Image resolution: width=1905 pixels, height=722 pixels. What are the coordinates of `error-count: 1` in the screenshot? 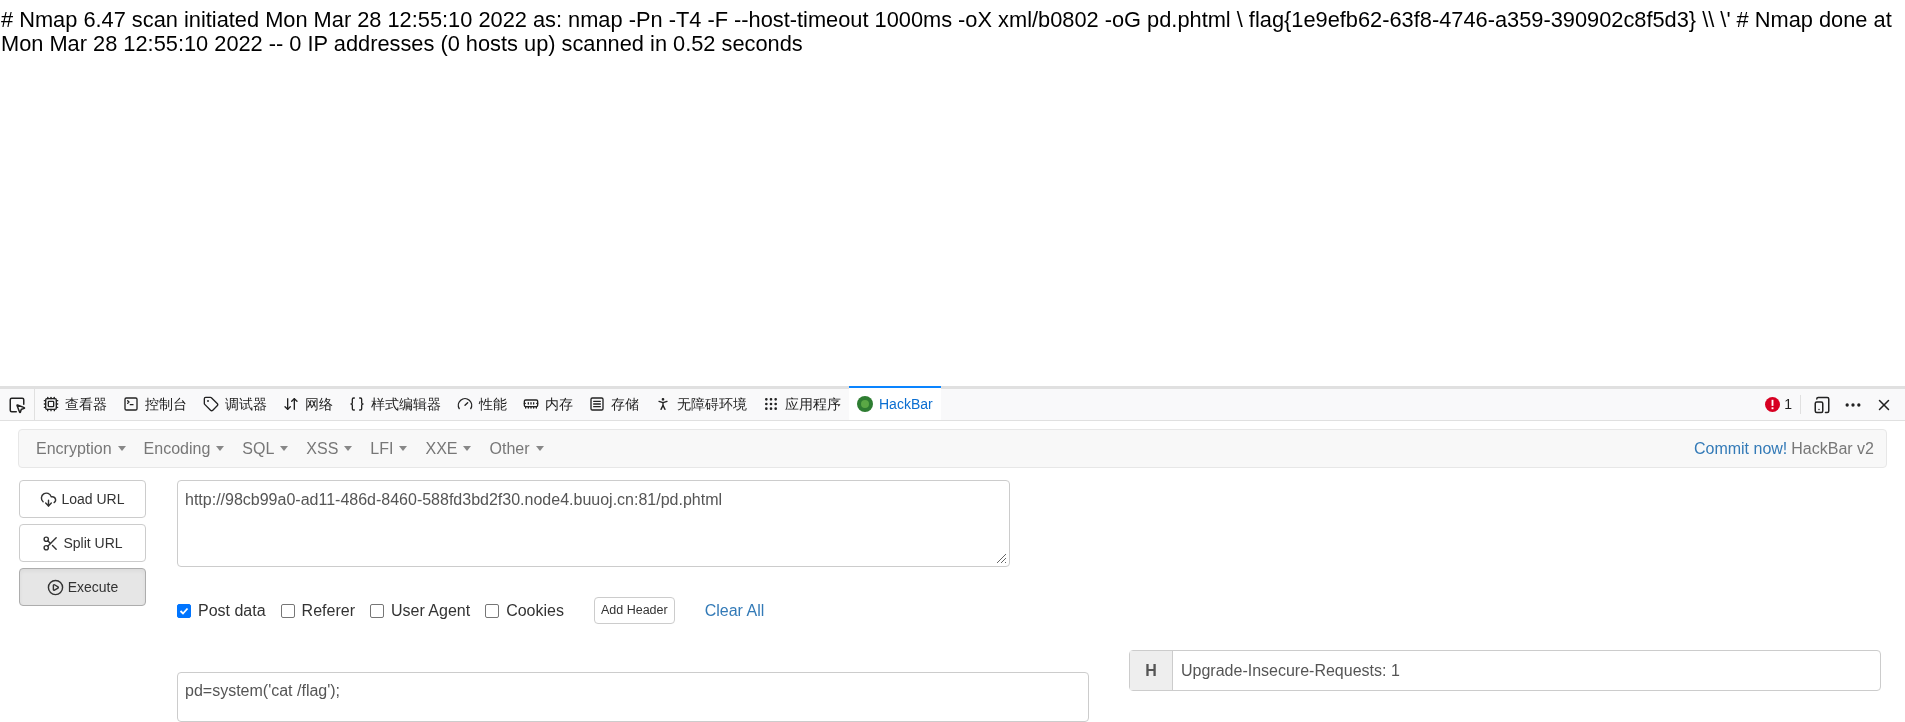 It's located at (1788, 404).